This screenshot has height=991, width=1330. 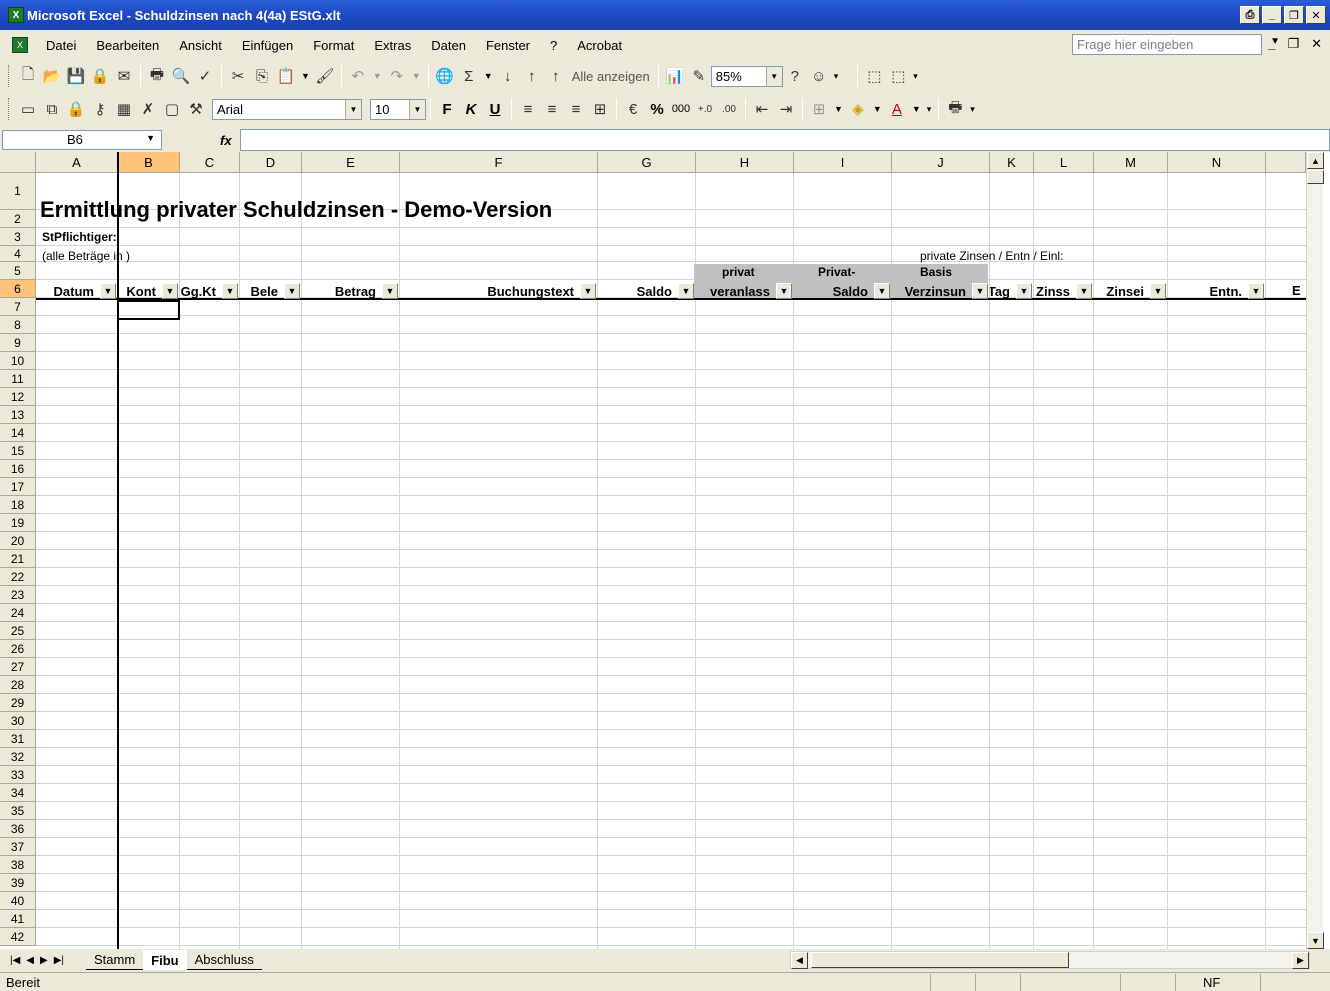 What do you see at coordinates (699, 76) in the screenshot?
I see `drawing-icon: ✎` at bounding box center [699, 76].